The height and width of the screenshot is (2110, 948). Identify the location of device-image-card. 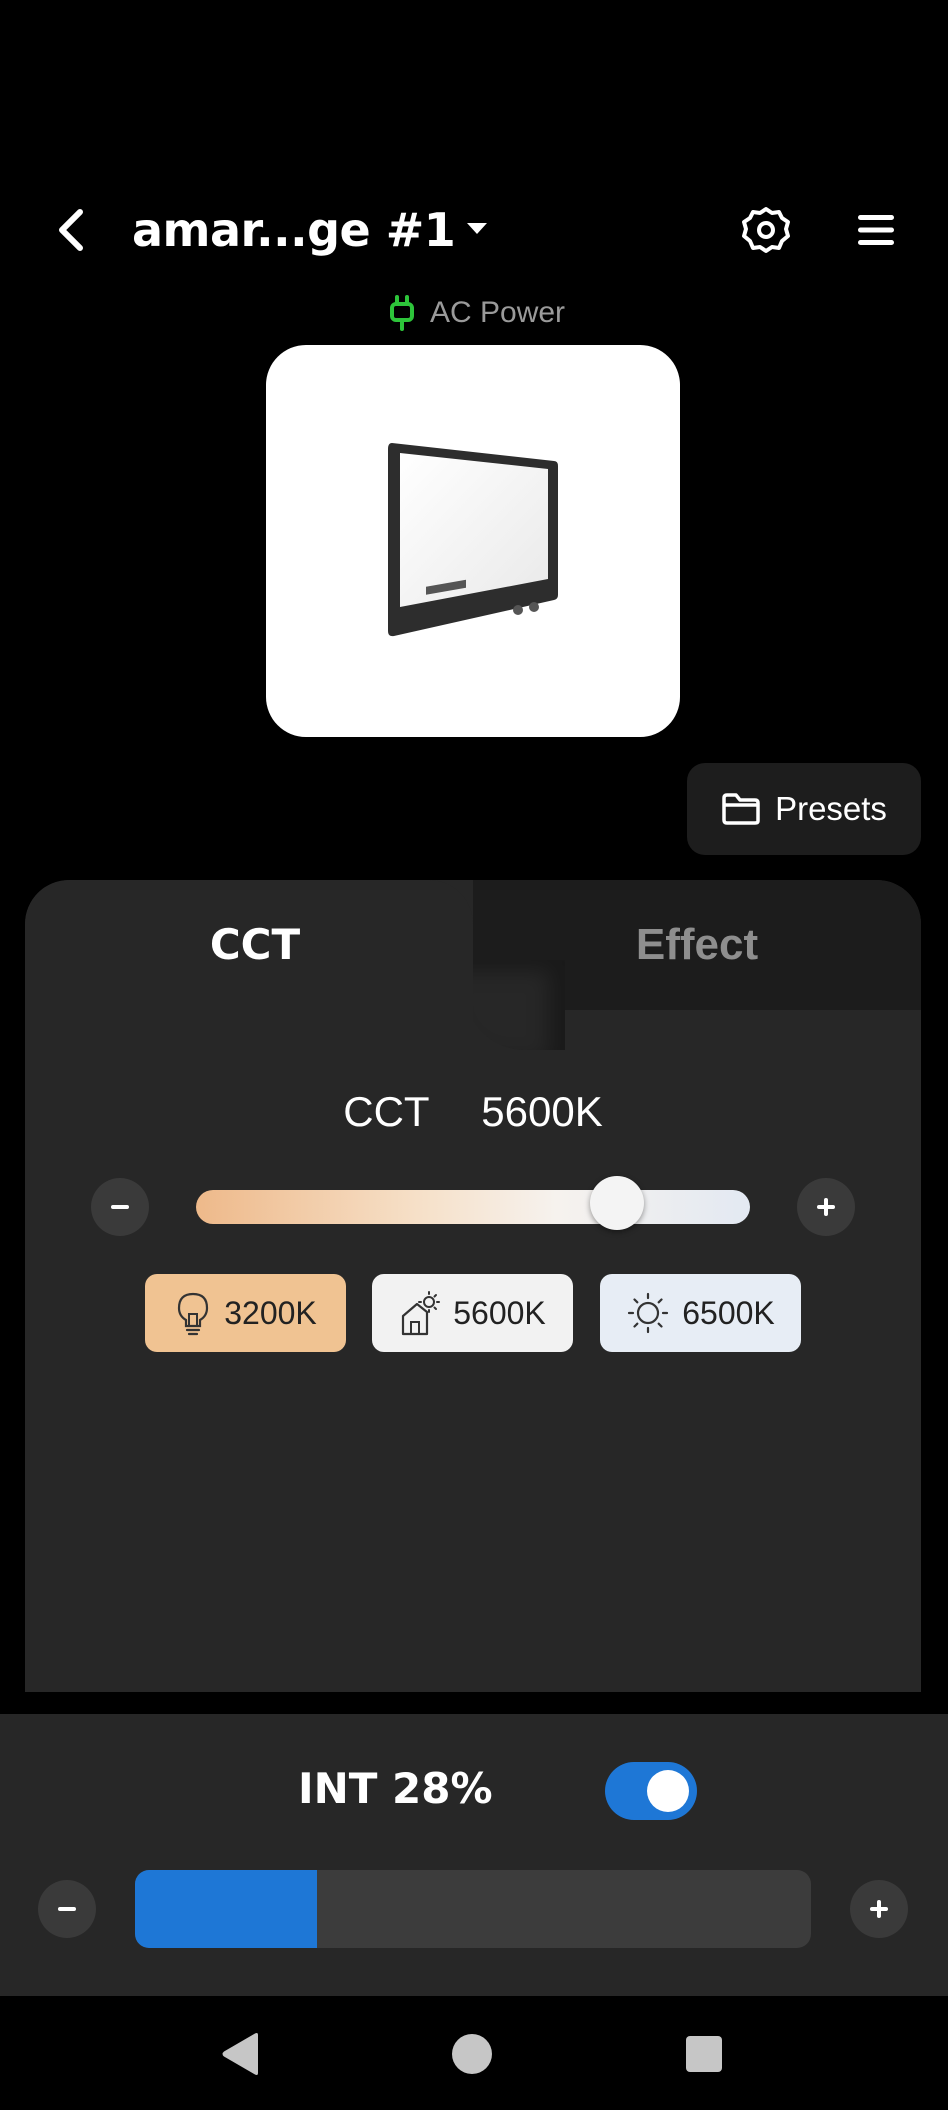
(473, 541).